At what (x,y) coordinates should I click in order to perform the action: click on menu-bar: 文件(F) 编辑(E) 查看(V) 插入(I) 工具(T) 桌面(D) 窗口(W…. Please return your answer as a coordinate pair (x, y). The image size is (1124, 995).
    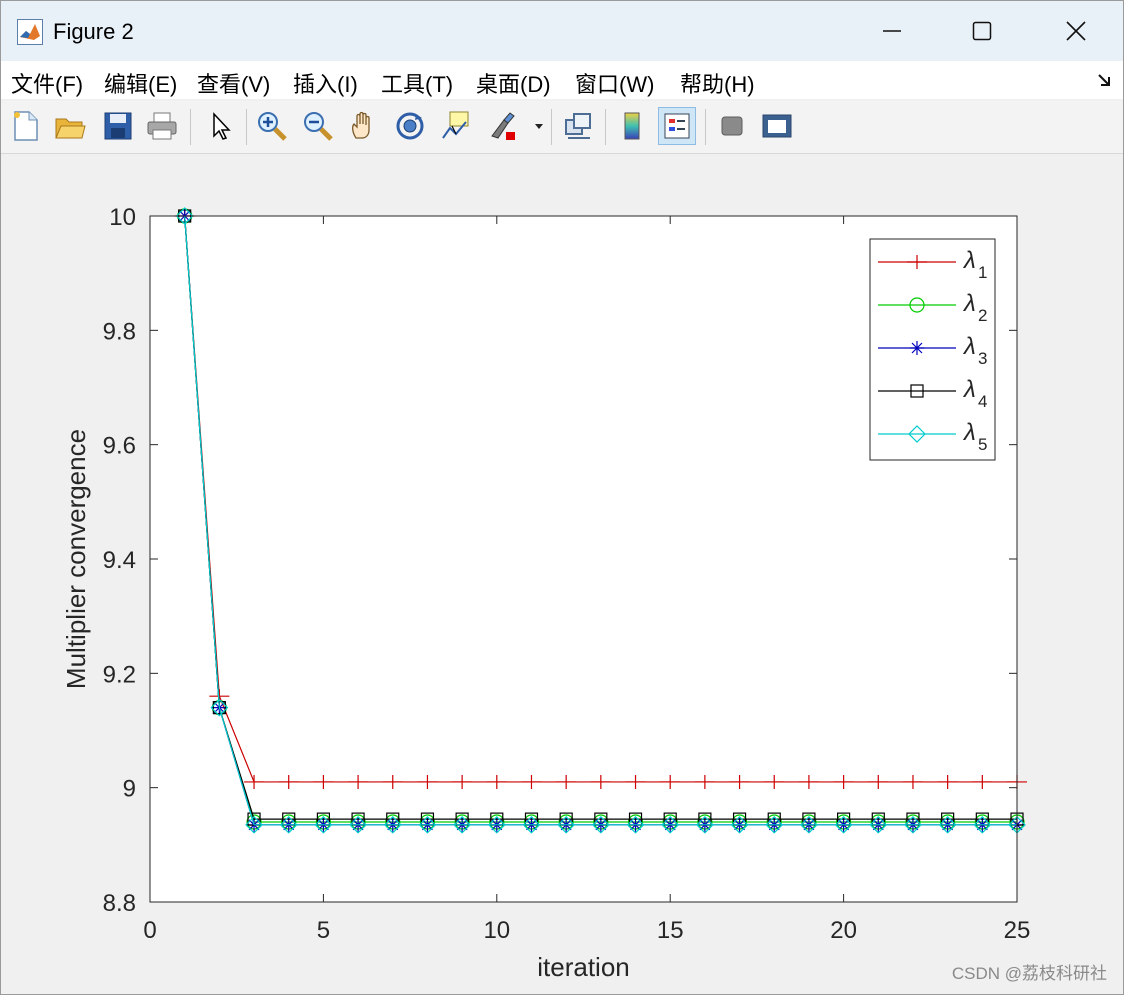
    Looking at the image, I should click on (562, 80).